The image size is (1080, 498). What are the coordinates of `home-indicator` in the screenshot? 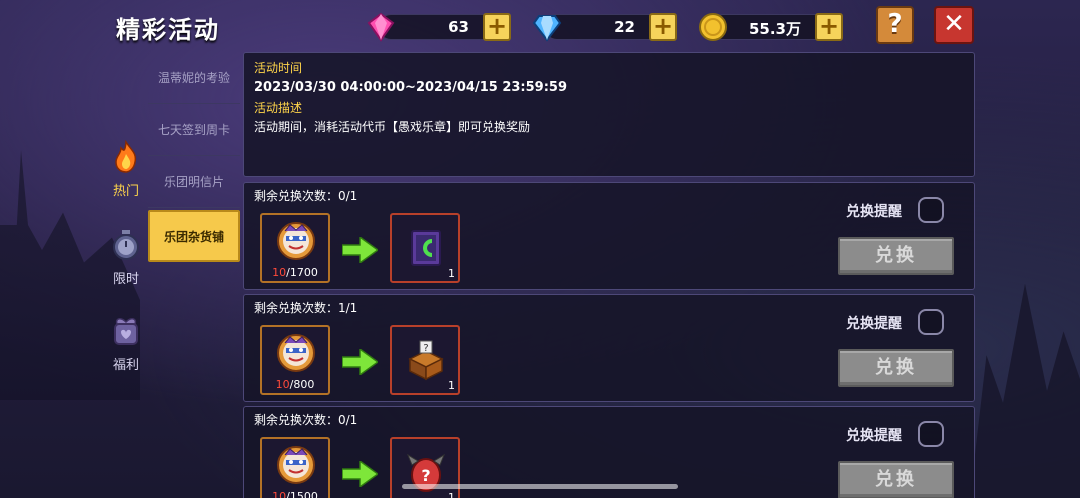 It's located at (540, 486).